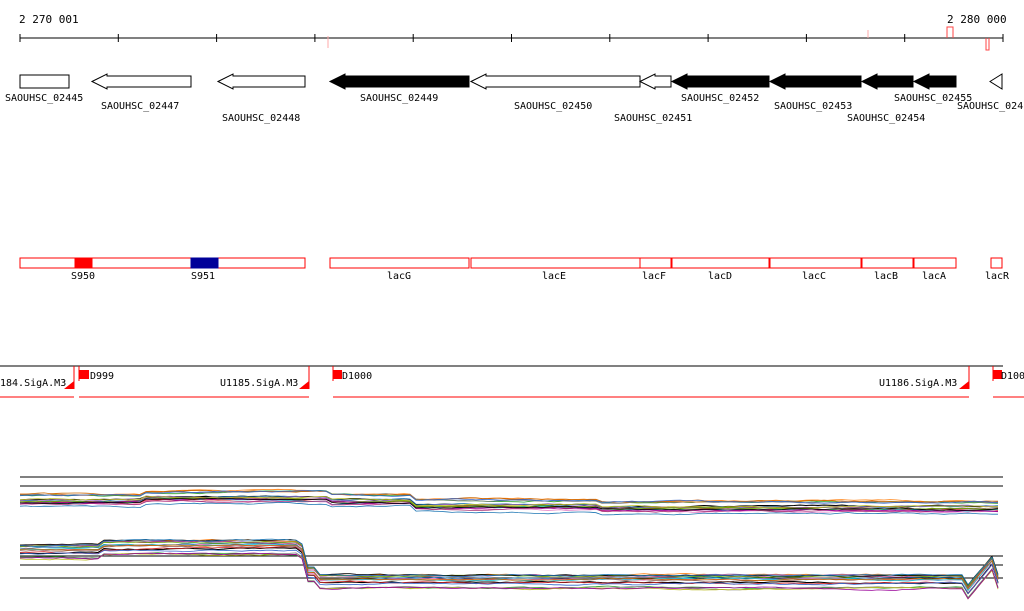 Image resolution: width=1024 pixels, height=611 pixels. What do you see at coordinates (261, 118) in the screenshot?
I see `gene-label: SAOUHSC_02448` at bounding box center [261, 118].